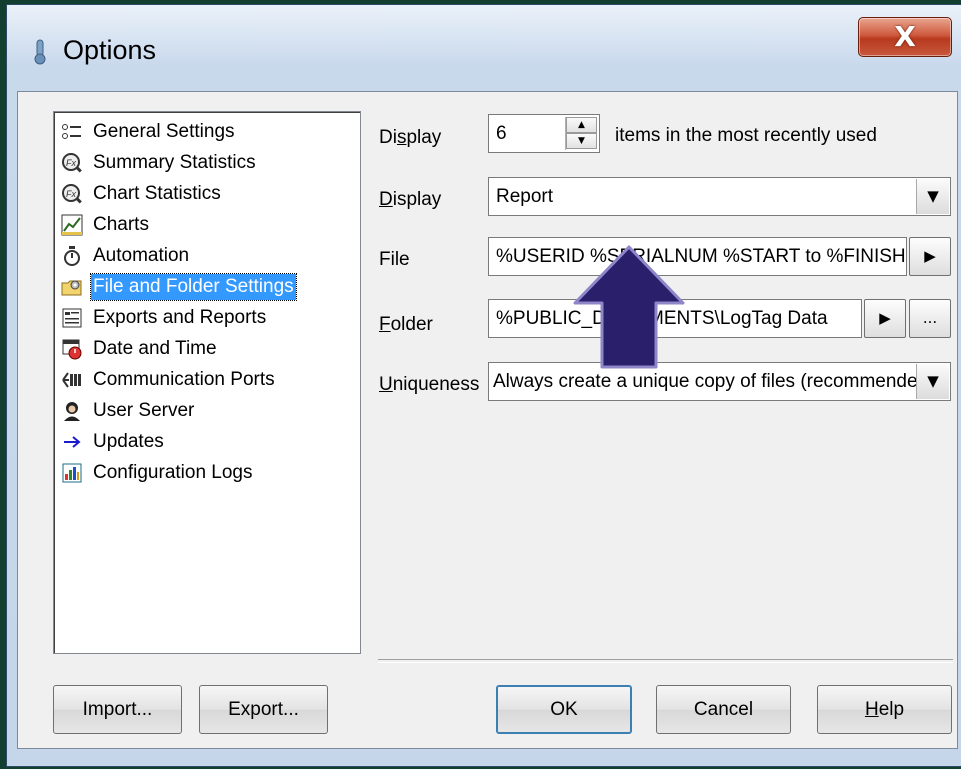 The height and width of the screenshot is (769, 961). I want to click on close-button: X, so click(905, 37).